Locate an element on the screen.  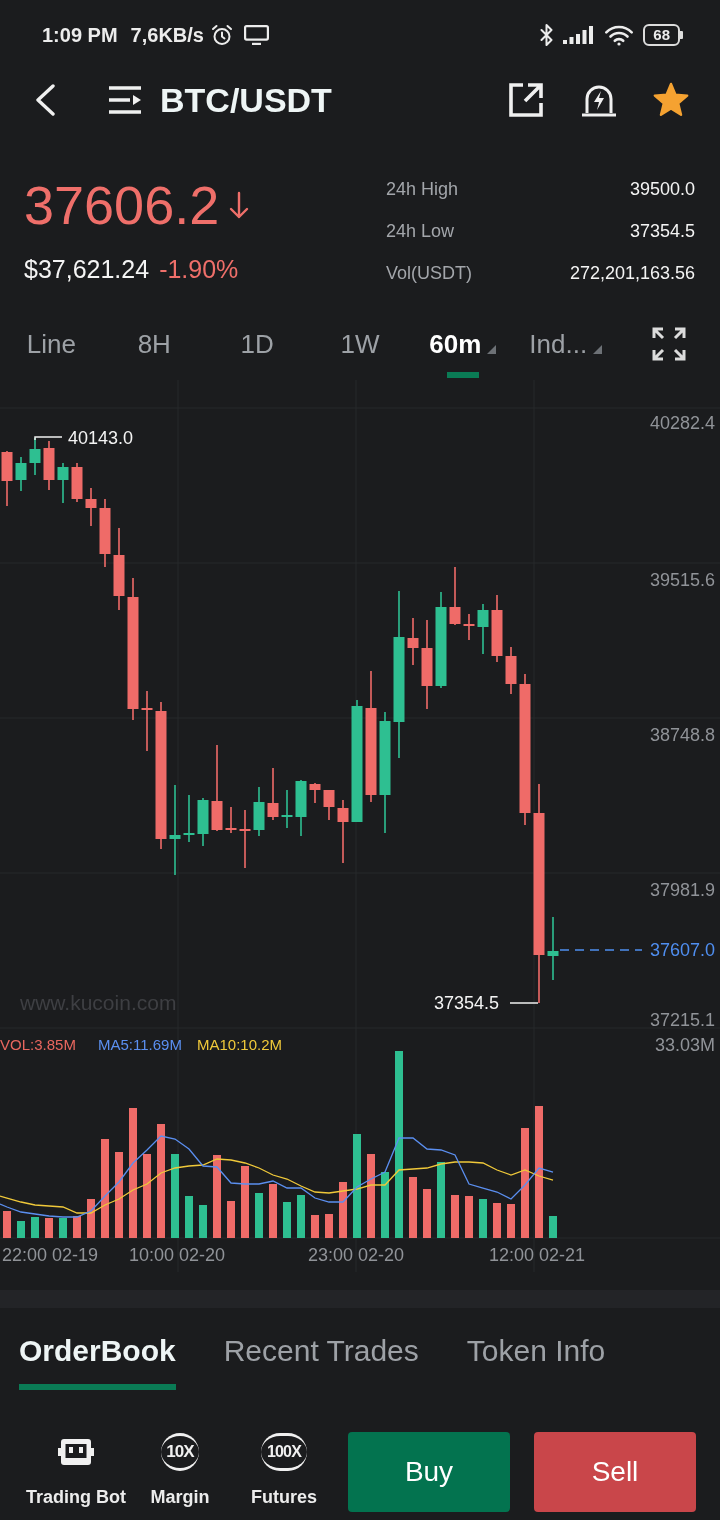
price-axis-label: 39515.6 is located at coordinates (682, 580).